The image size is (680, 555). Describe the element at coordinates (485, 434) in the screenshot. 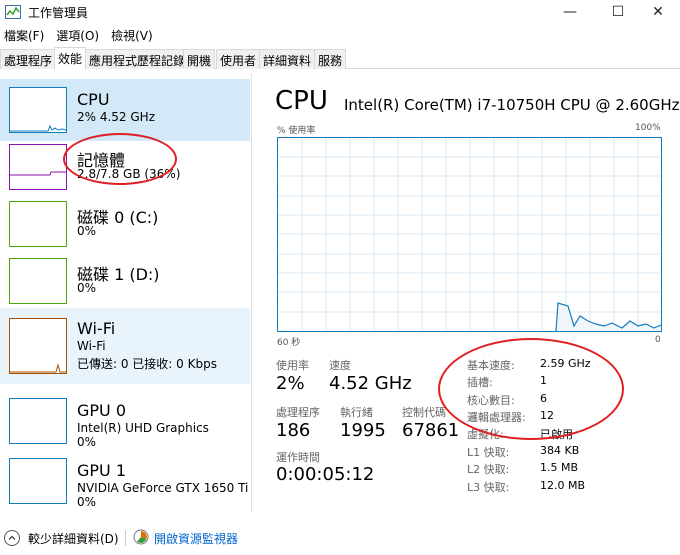

I see `virtualization-label: 虛擬化:` at that location.